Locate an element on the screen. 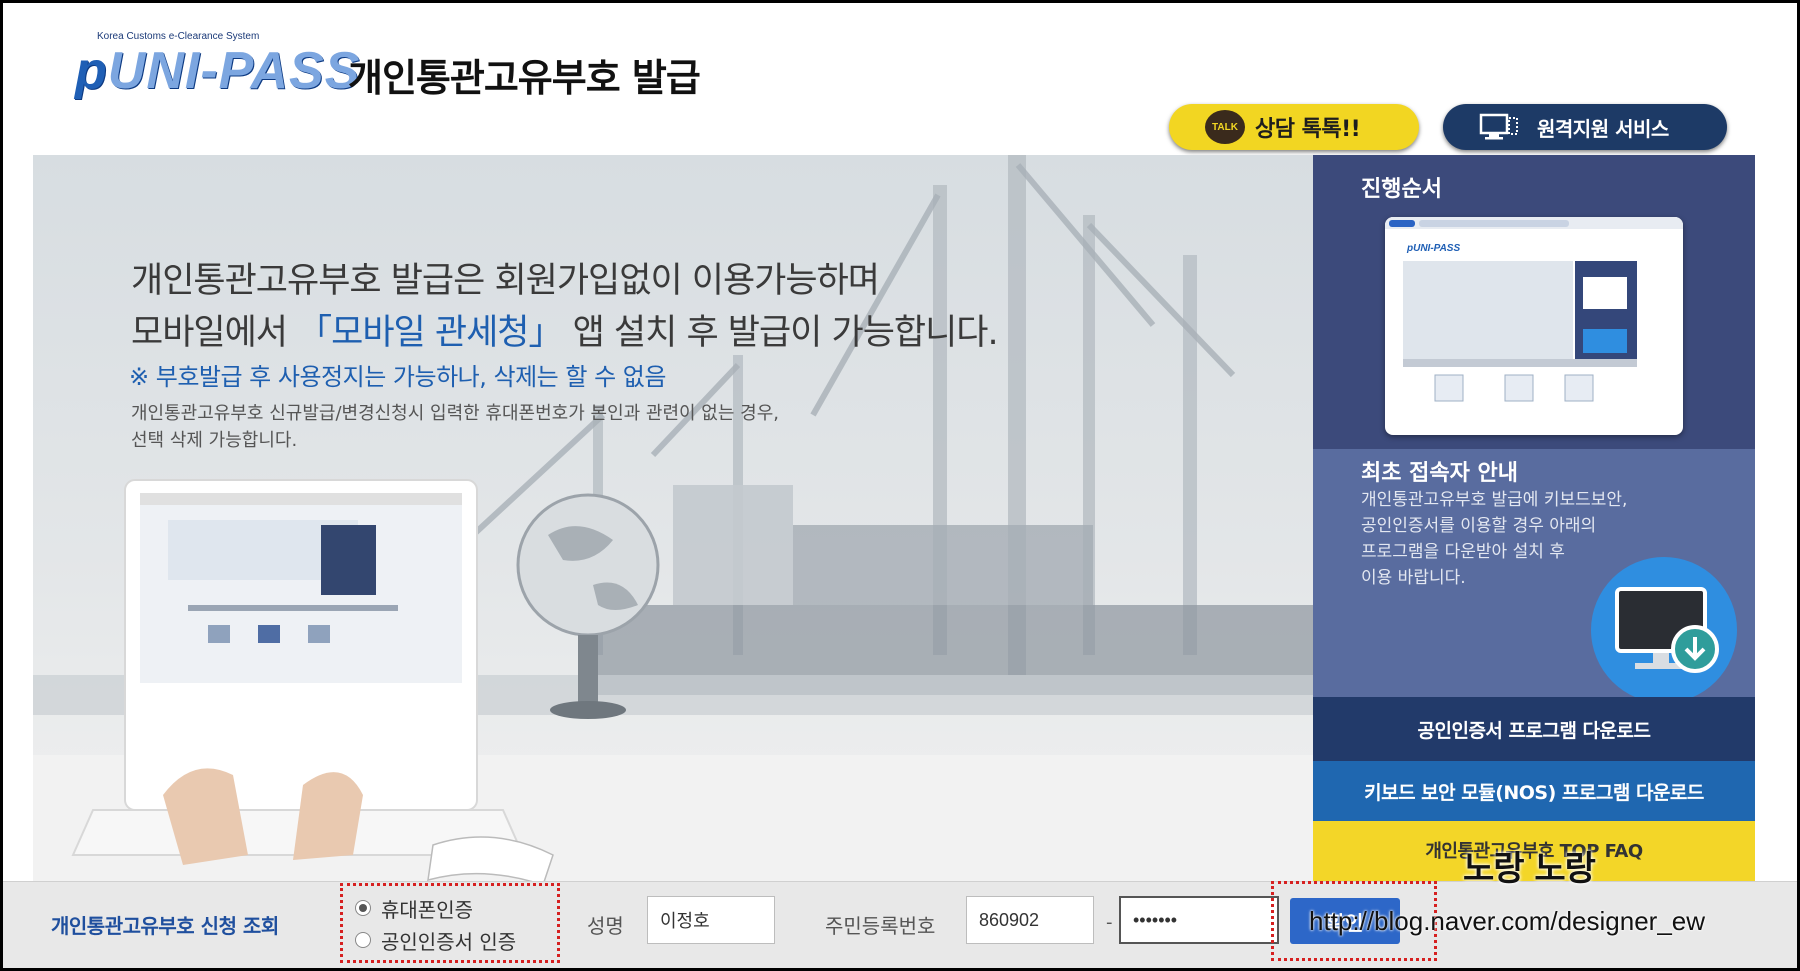 Image resolution: width=1800 pixels, height=971 pixels. logo-wordmark: pUNI-PASS is located at coordinates (218, 71).